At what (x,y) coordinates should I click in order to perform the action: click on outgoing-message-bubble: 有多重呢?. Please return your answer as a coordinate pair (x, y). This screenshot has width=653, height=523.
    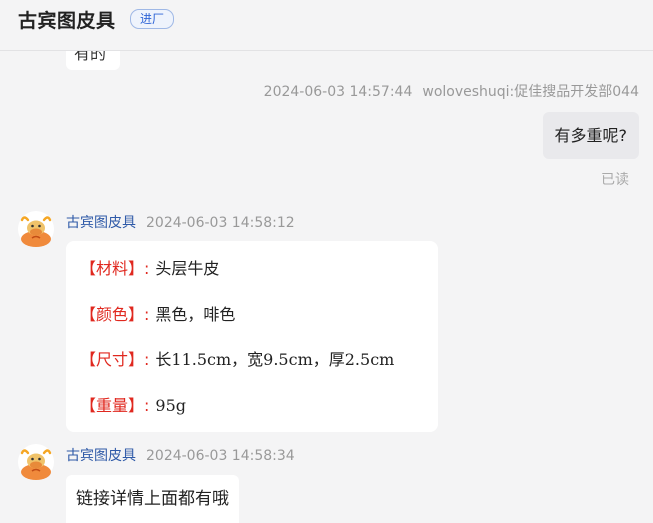
    Looking at the image, I should click on (590, 135).